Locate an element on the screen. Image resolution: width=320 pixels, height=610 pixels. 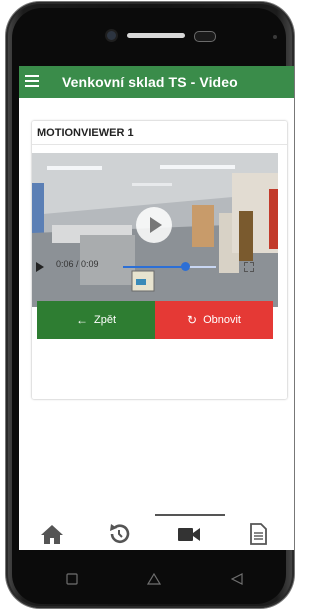
seek-bar is located at coordinates (169, 266).